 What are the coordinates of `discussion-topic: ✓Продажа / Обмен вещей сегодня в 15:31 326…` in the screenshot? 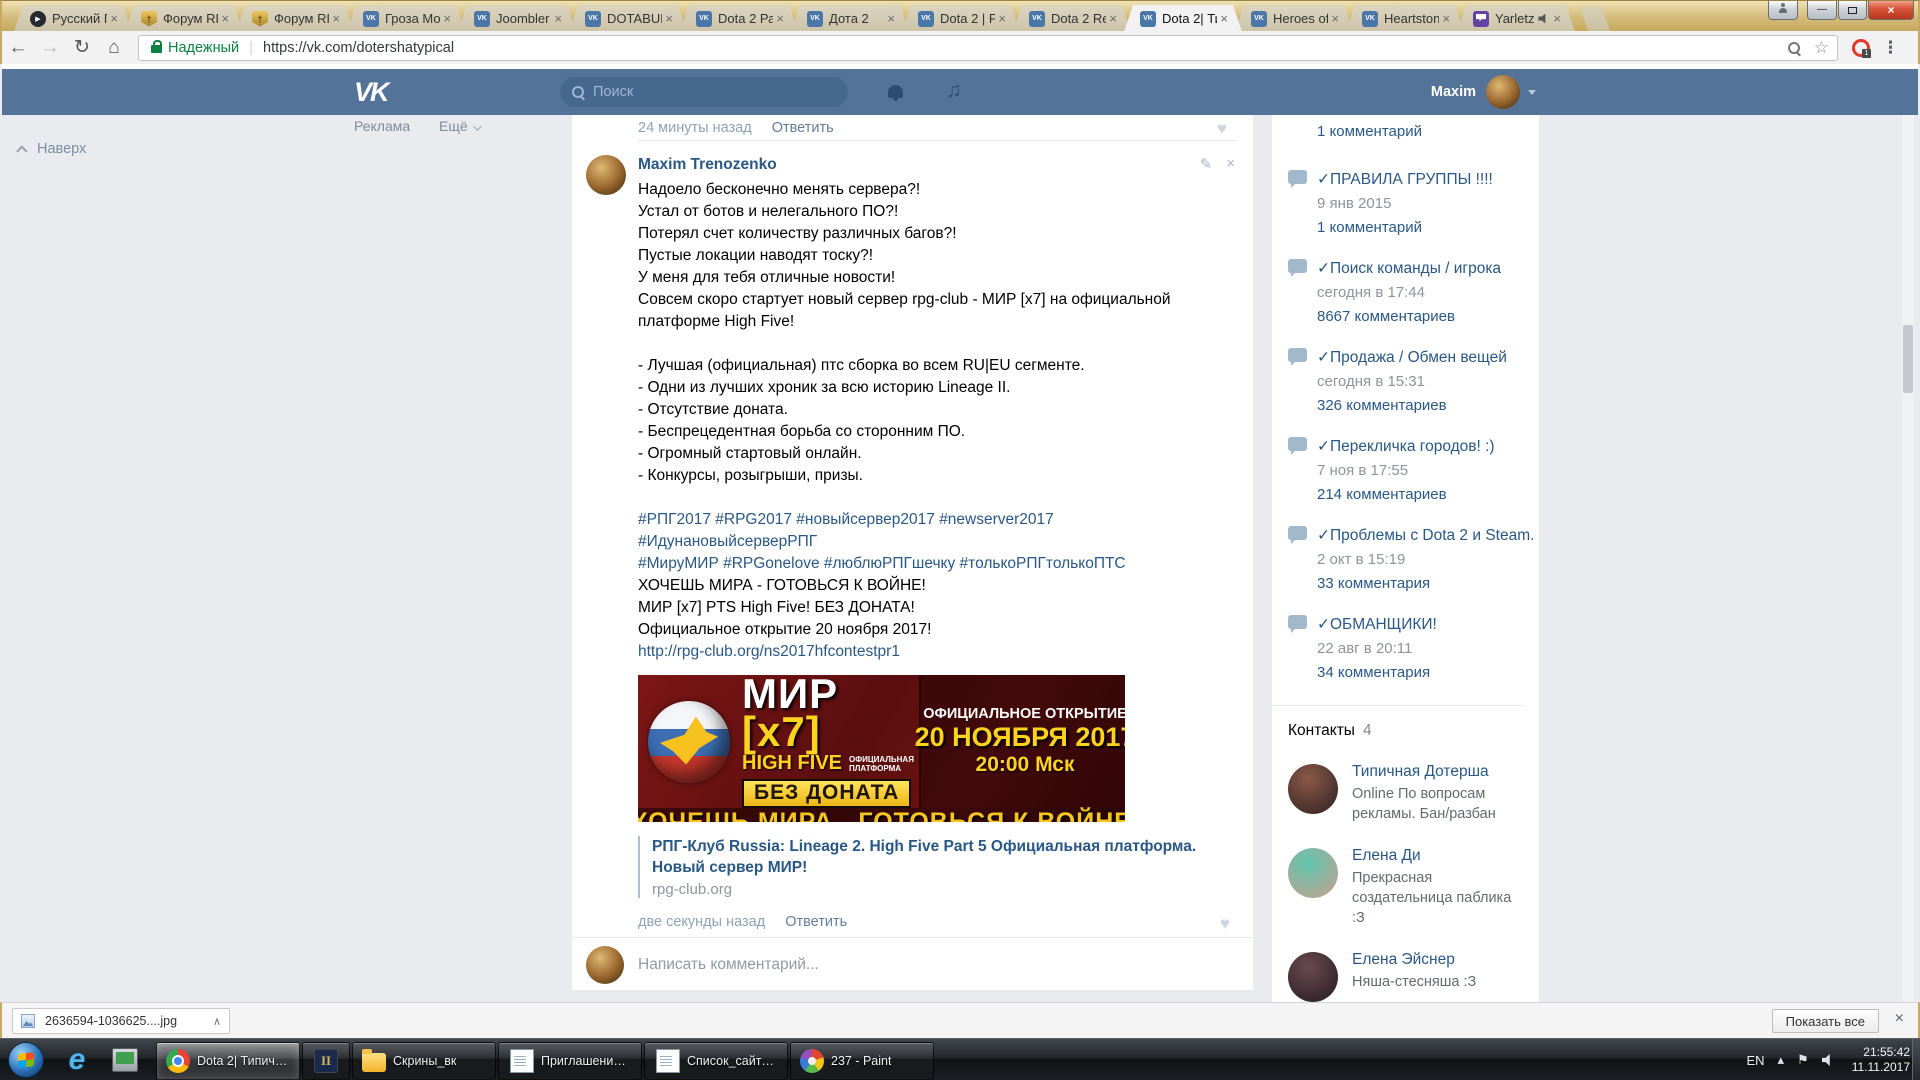 It's located at (1413, 382).